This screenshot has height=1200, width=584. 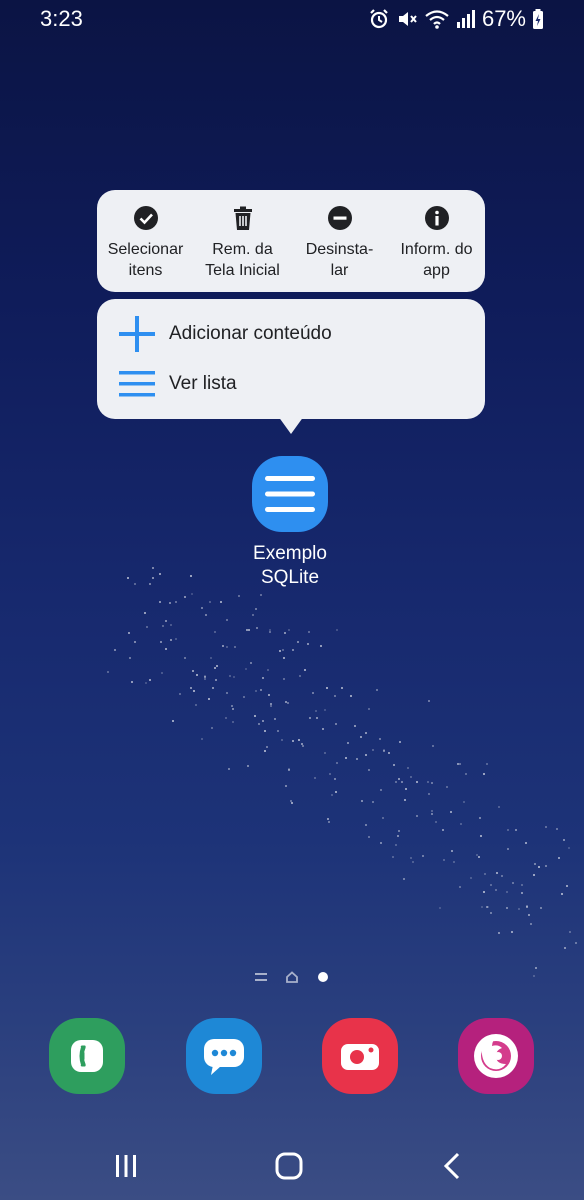 I want to click on home-button, so click(x=289, y=1166).